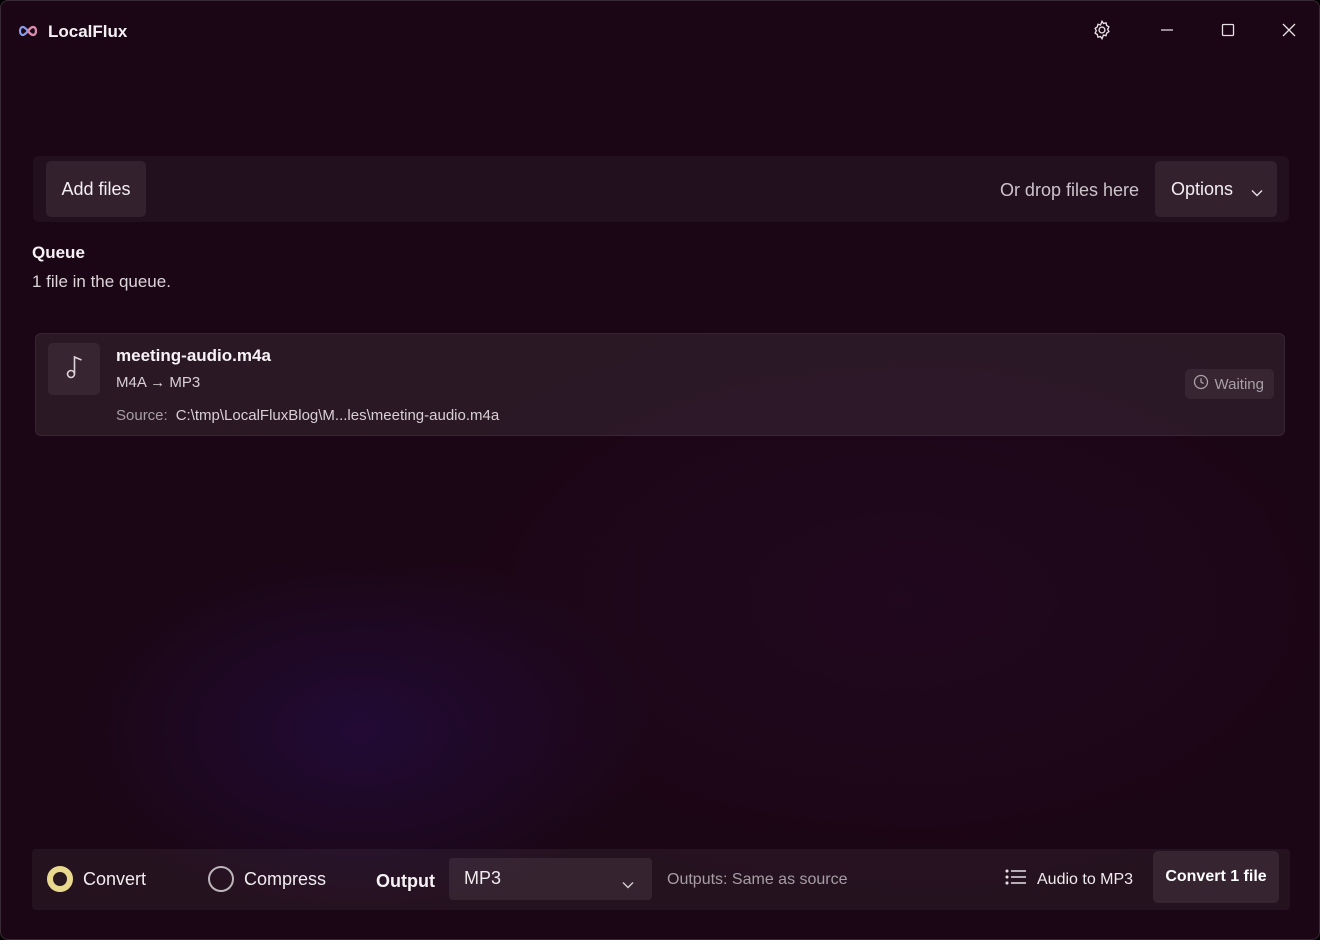 This screenshot has height=940, width=1320. What do you see at coordinates (550, 879) in the screenshot?
I see `output-format-select: MP3` at bounding box center [550, 879].